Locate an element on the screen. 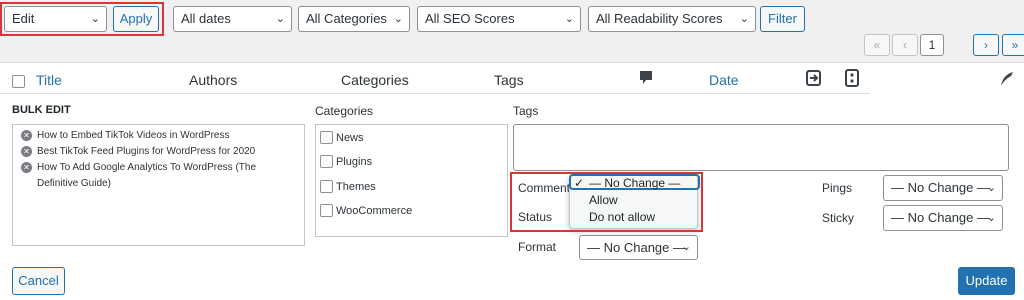 Image resolution: width=1024 pixels, height=300 pixels. format-label: Format is located at coordinates (537, 247).